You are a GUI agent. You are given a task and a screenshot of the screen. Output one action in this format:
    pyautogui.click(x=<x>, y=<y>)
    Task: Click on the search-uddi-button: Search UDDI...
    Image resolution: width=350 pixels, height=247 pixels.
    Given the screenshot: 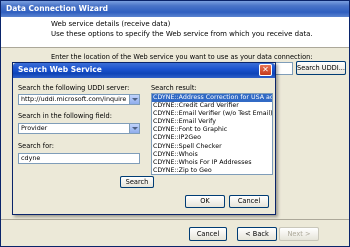 What is the action you would take?
    pyautogui.click(x=321, y=68)
    